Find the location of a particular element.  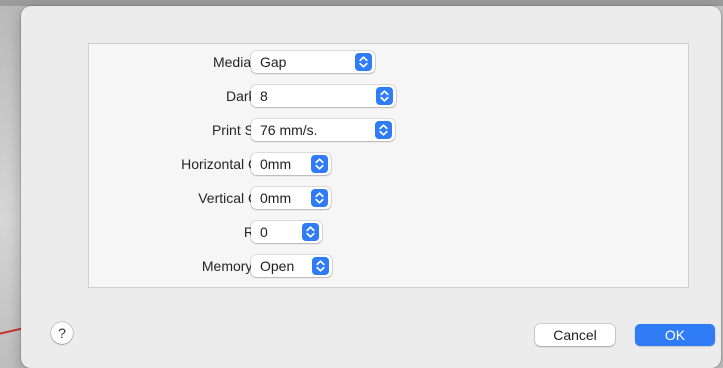

vertical-offset-popup: 0mm is located at coordinates (291, 198).